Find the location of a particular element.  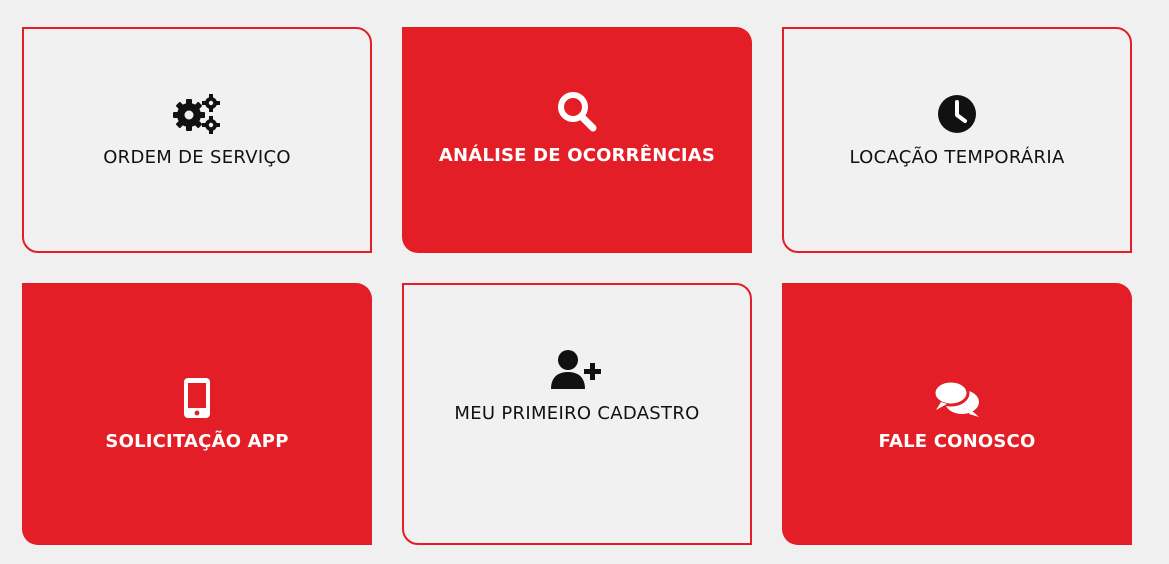

card-fale-conosco: FALE CONOSCO is located at coordinates (957, 414).